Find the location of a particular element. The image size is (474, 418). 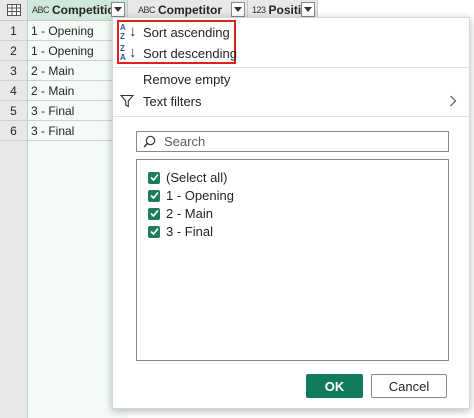

row-number: 6 is located at coordinates (14, 131).